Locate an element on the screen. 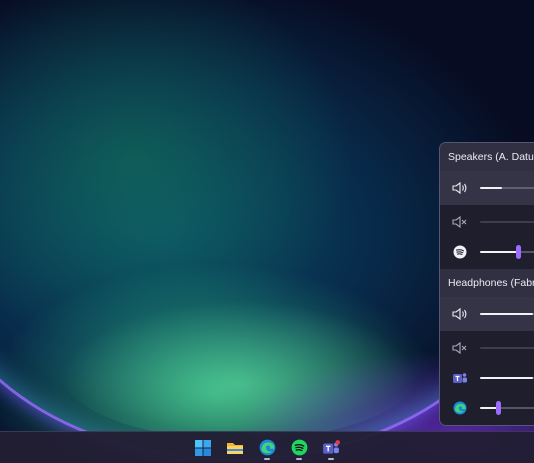  volume-mixer-panel: Speakers (A. Datum) Headphones (Fabr is located at coordinates (486, 284).